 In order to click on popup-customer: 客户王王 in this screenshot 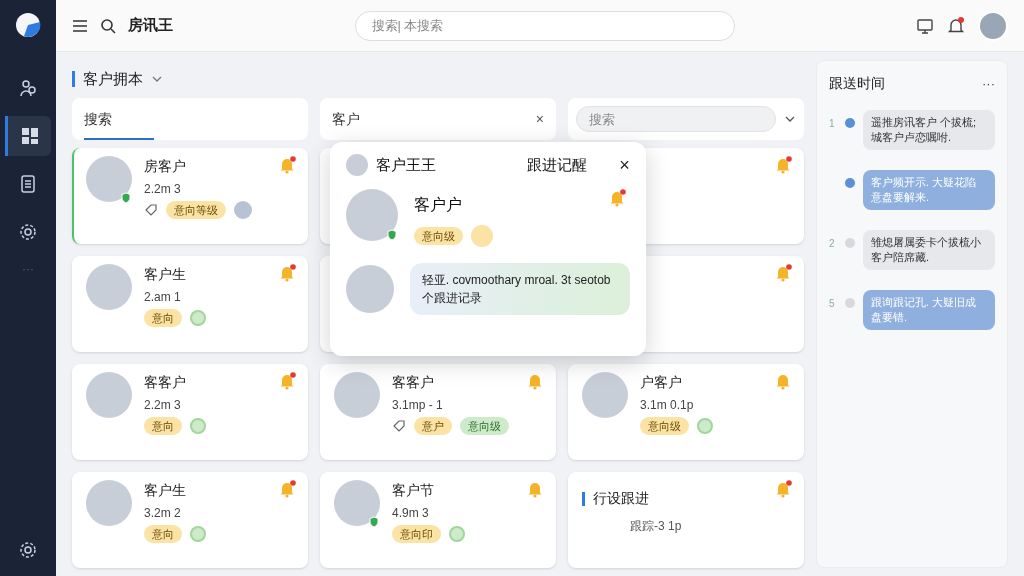, I will do `click(405, 165)`.